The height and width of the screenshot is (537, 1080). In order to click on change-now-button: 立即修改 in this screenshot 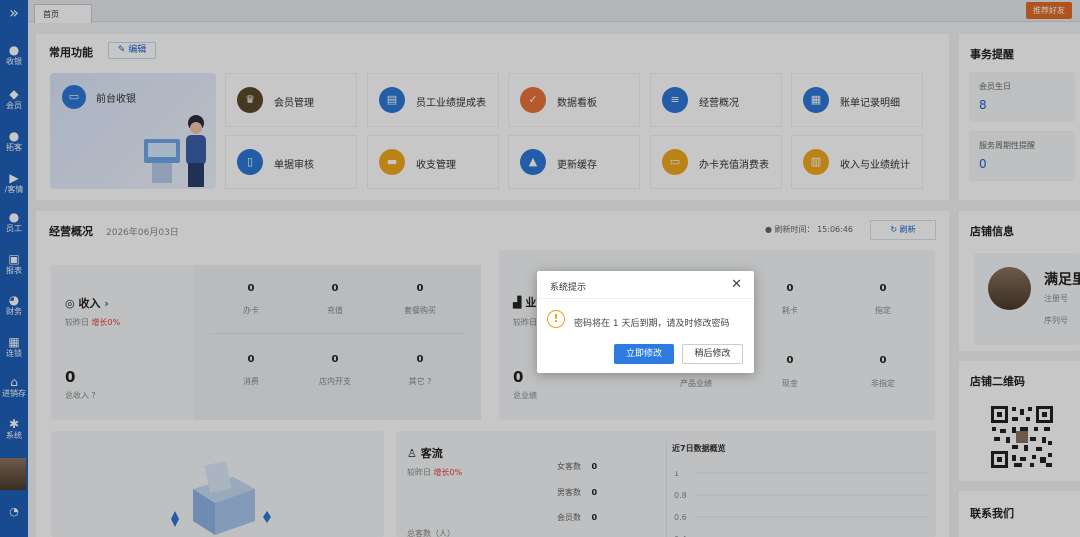, I will do `click(644, 354)`.